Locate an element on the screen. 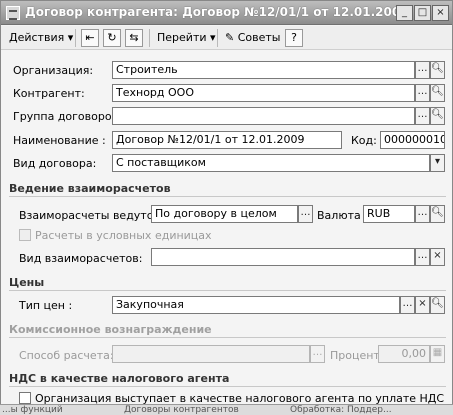 Image resolution: width=453 pixels, height=415 pixels. commission-percent-label: Процент: is located at coordinates (357, 355).